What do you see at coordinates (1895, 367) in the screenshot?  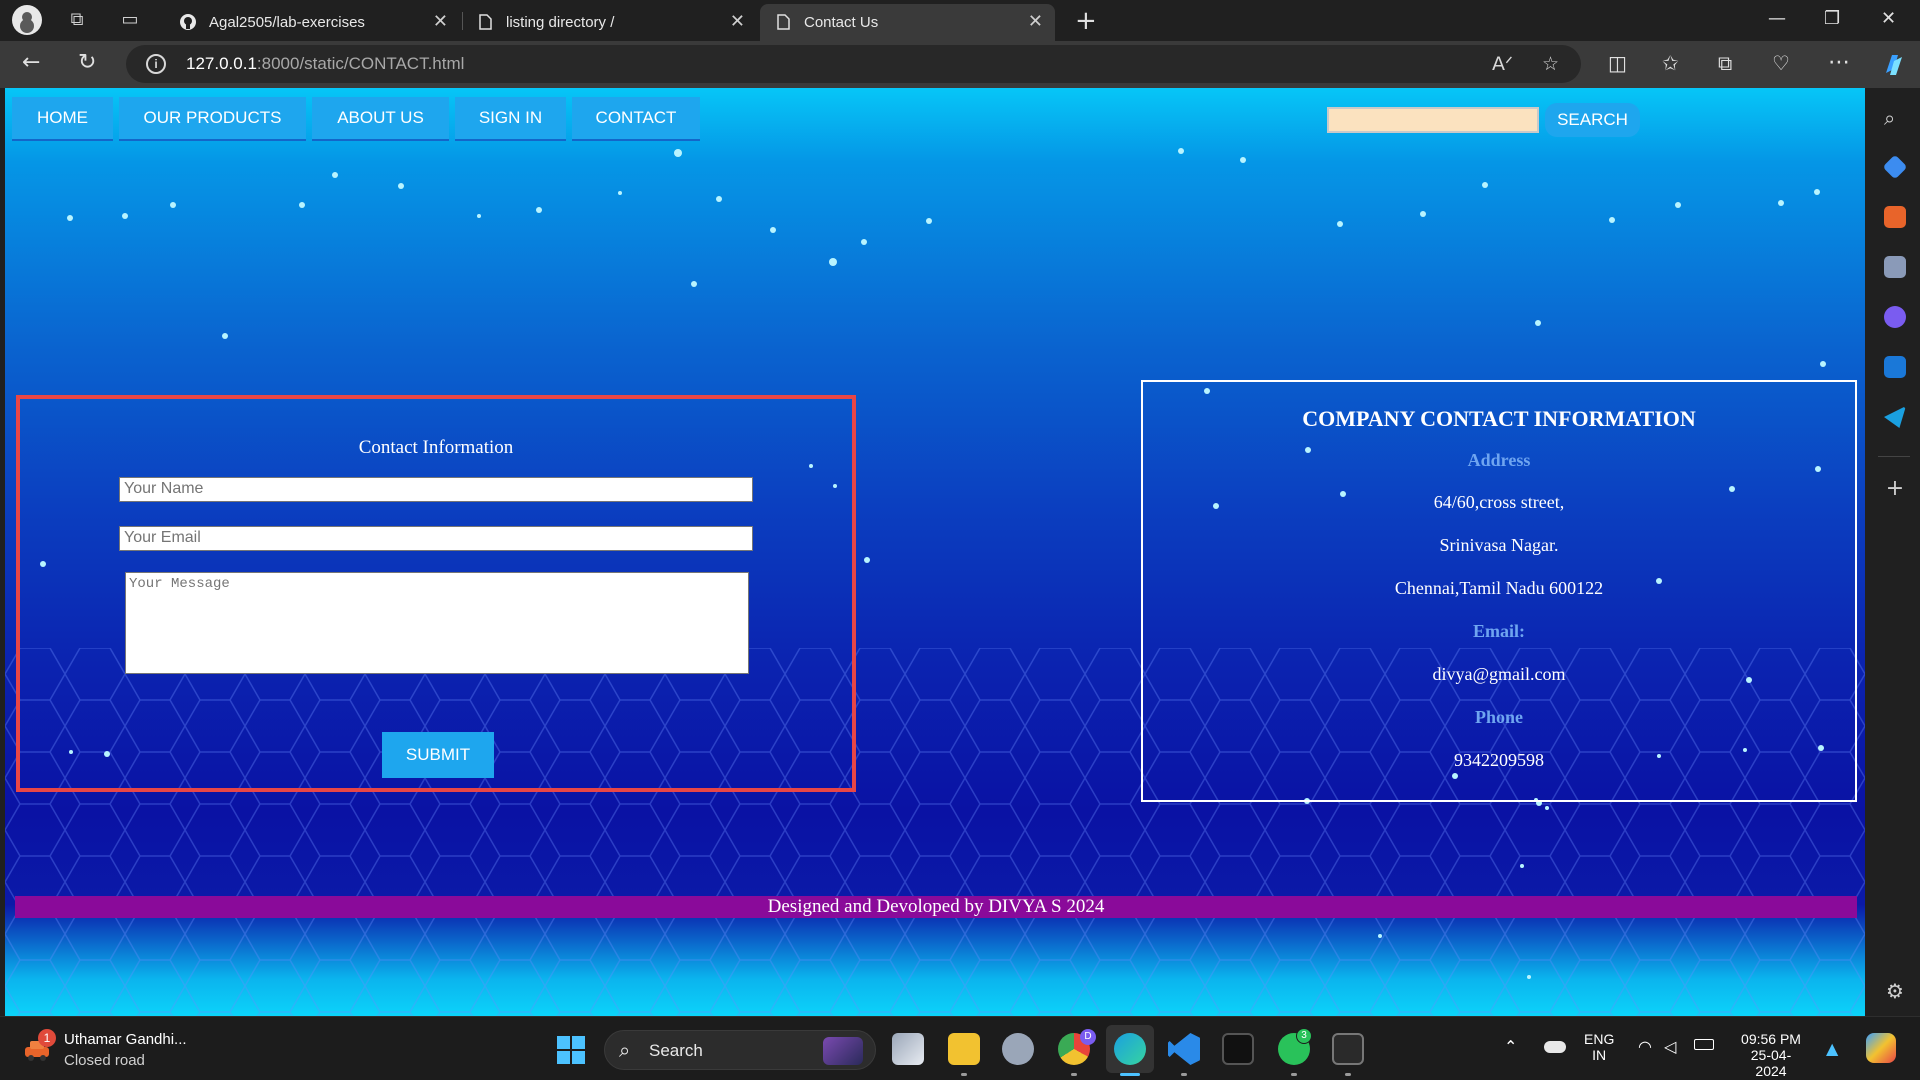 I see `outlook-icon` at bounding box center [1895, 367].